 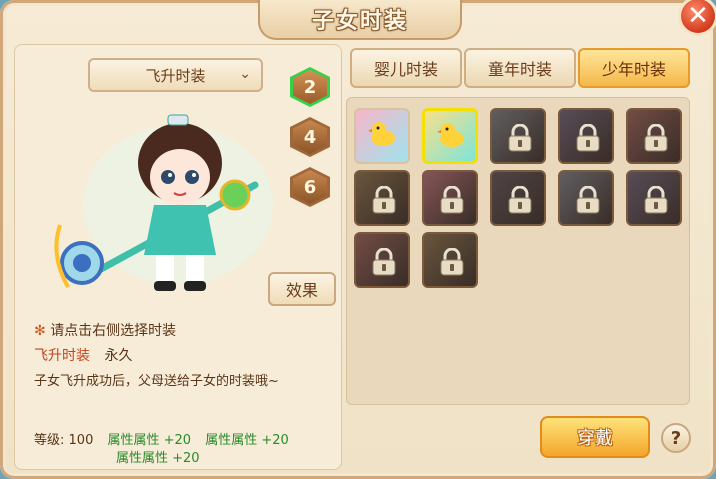 I want to click on title-bar: 子女时装, so click(x=360, y=20).